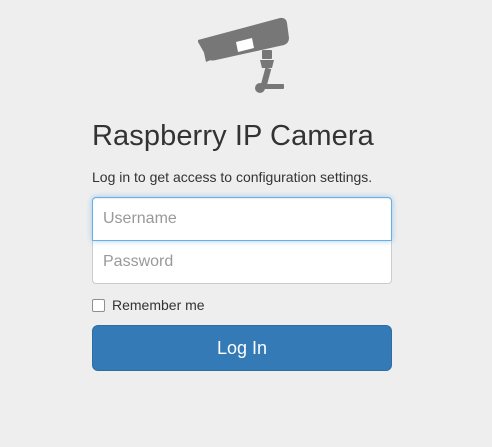  Describe the element at coordinates (242, 219) in the screenshot. I see `username-input` at that location.